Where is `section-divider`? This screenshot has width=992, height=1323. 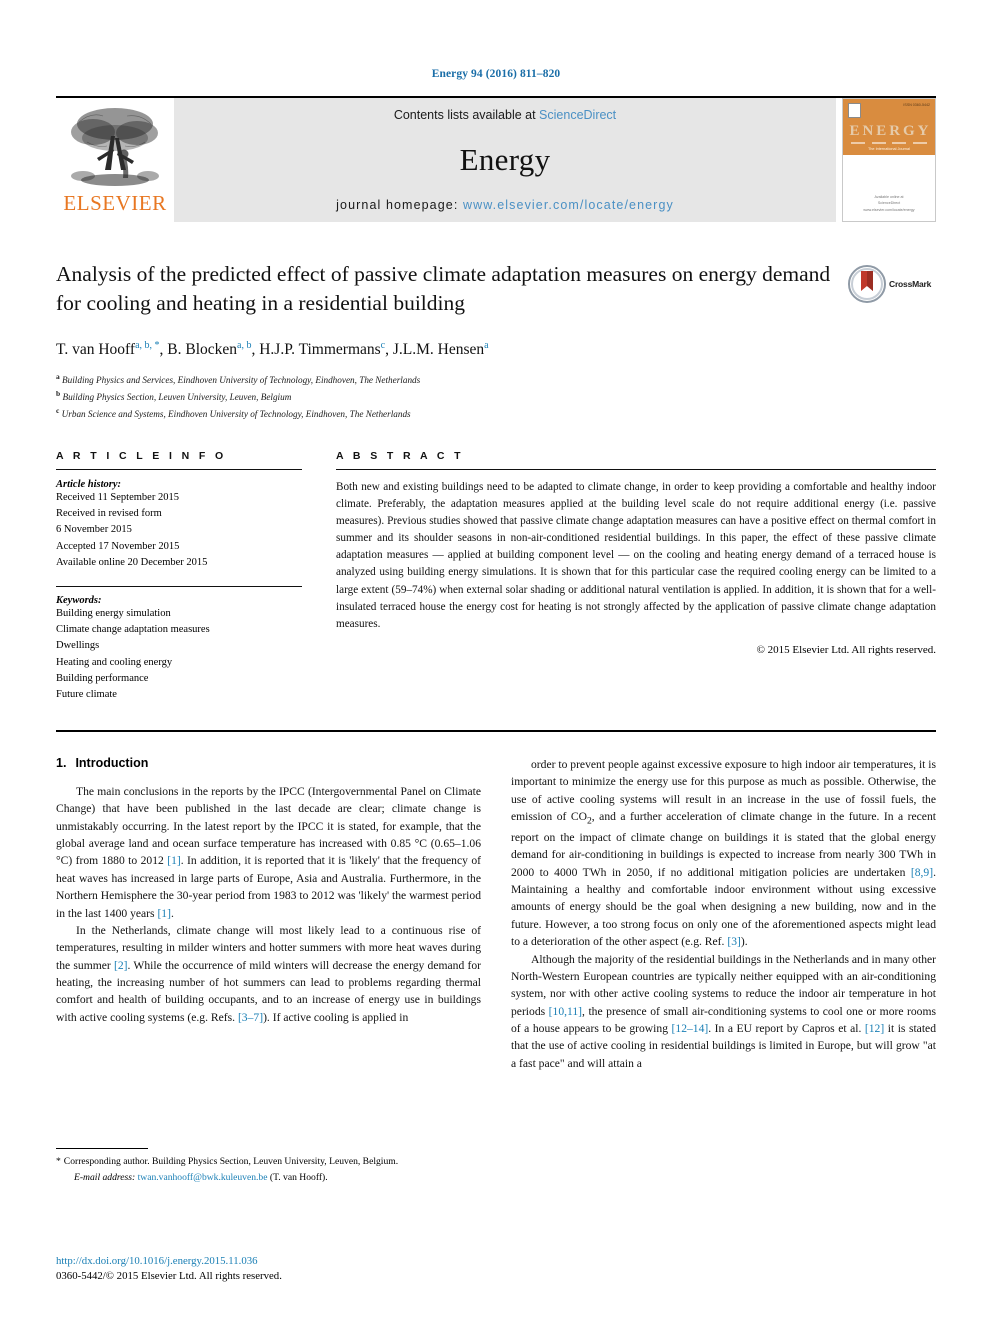 section-divider is located at coordinates (496, 730).